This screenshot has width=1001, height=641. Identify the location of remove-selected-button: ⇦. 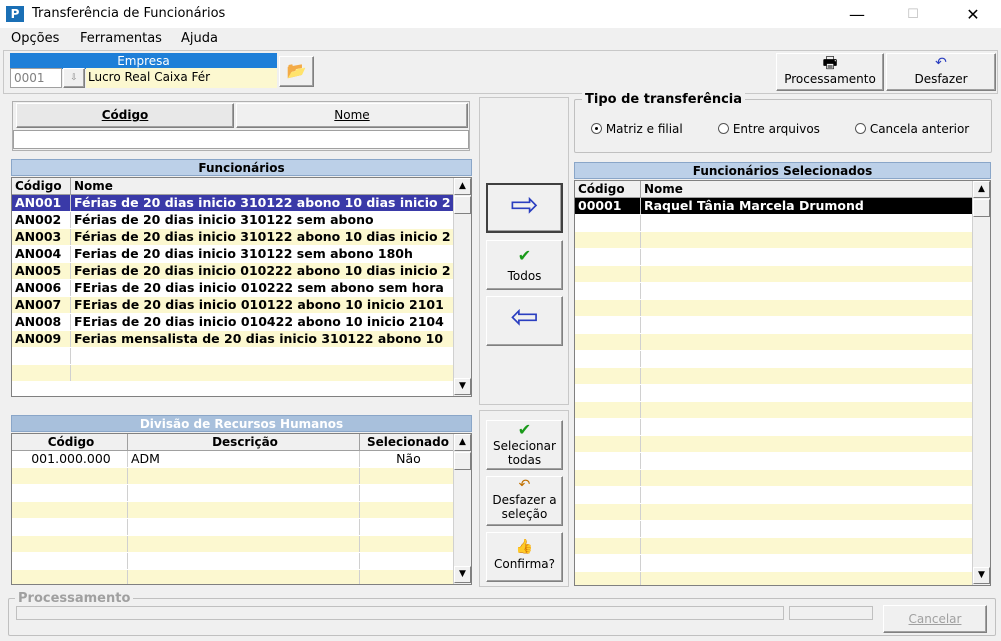
(524, 321).